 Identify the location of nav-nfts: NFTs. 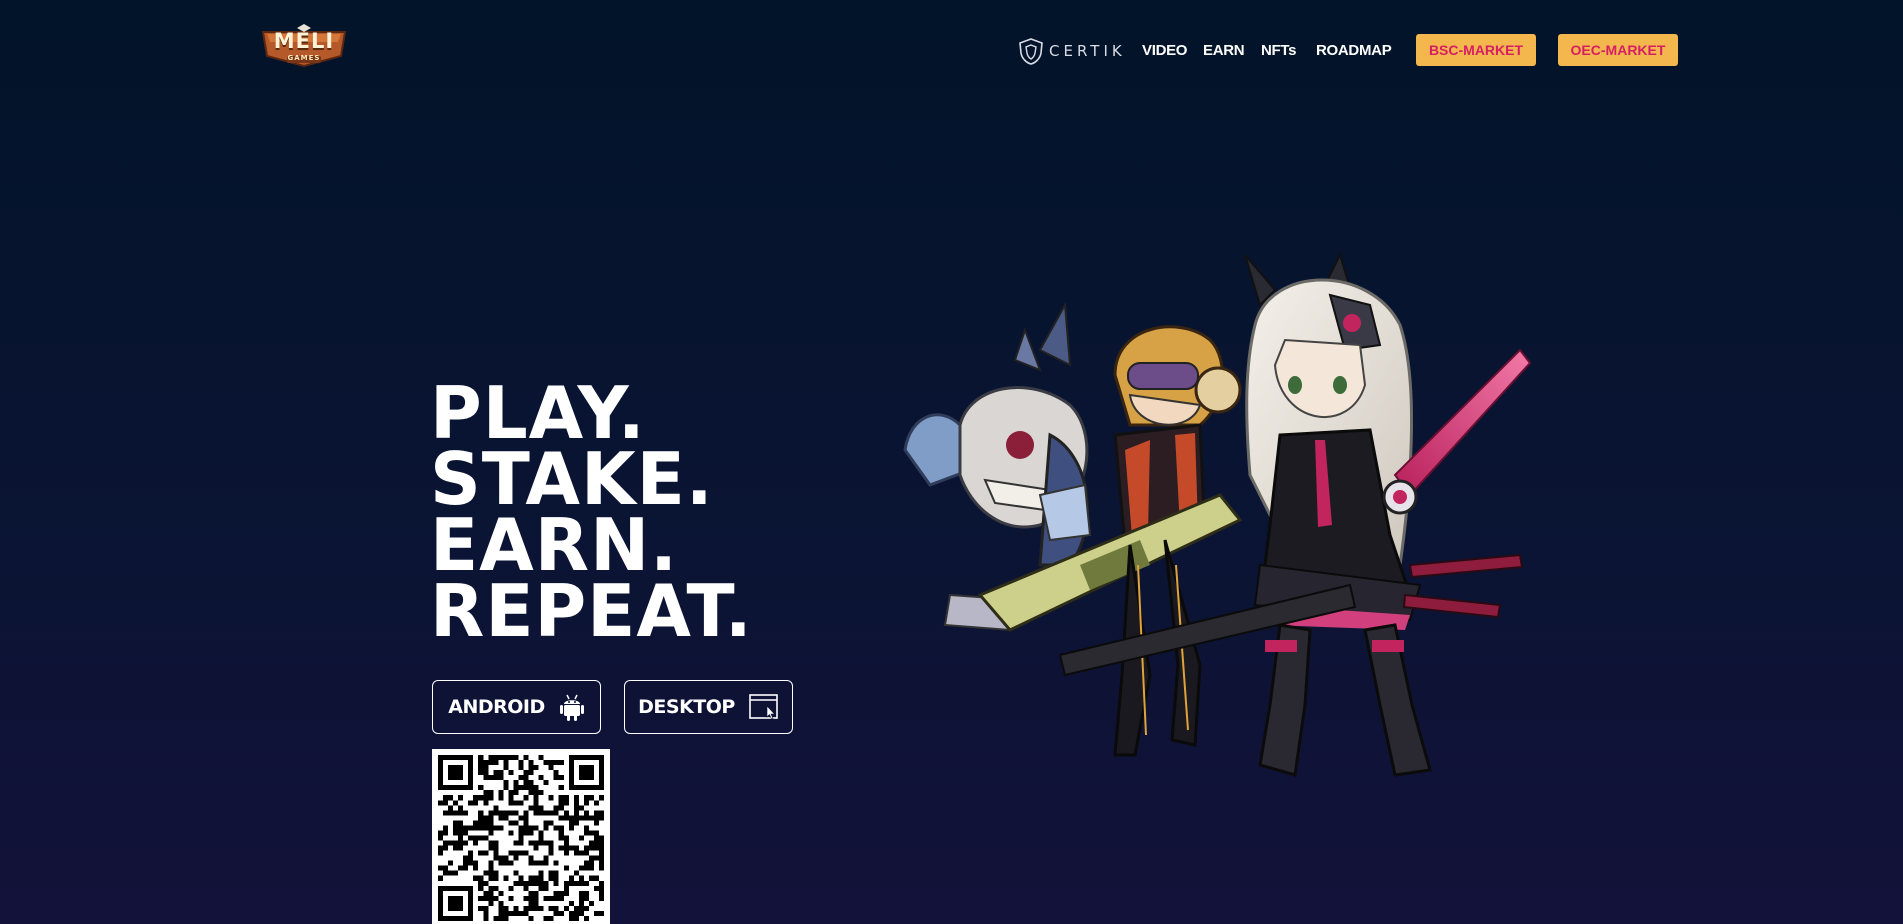
(1278, 50).